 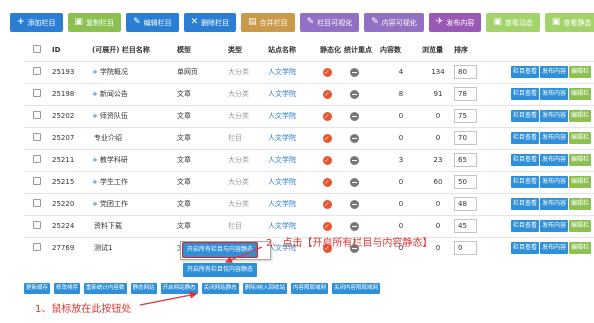 I want to click on arrow-to-button, so click(x=168, y=298).